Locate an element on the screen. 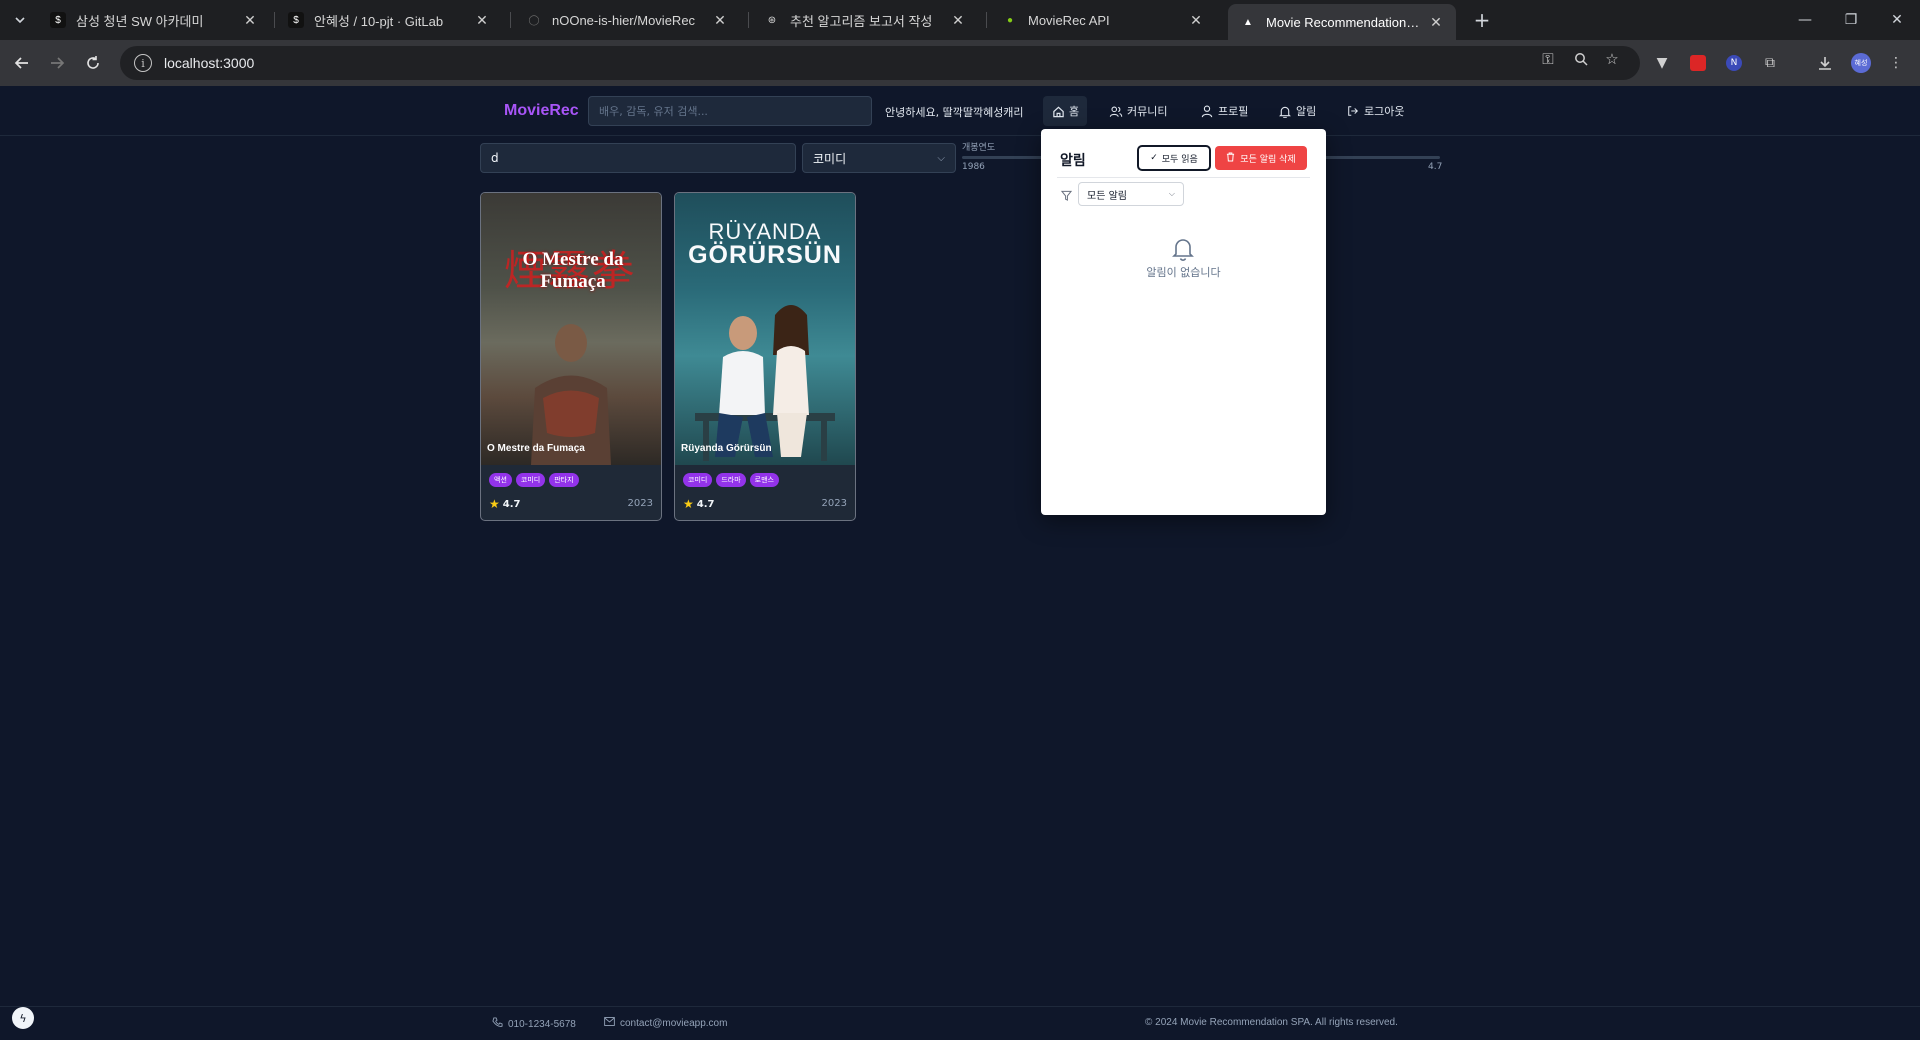  poster-figure is located at coordinates (765, 383).